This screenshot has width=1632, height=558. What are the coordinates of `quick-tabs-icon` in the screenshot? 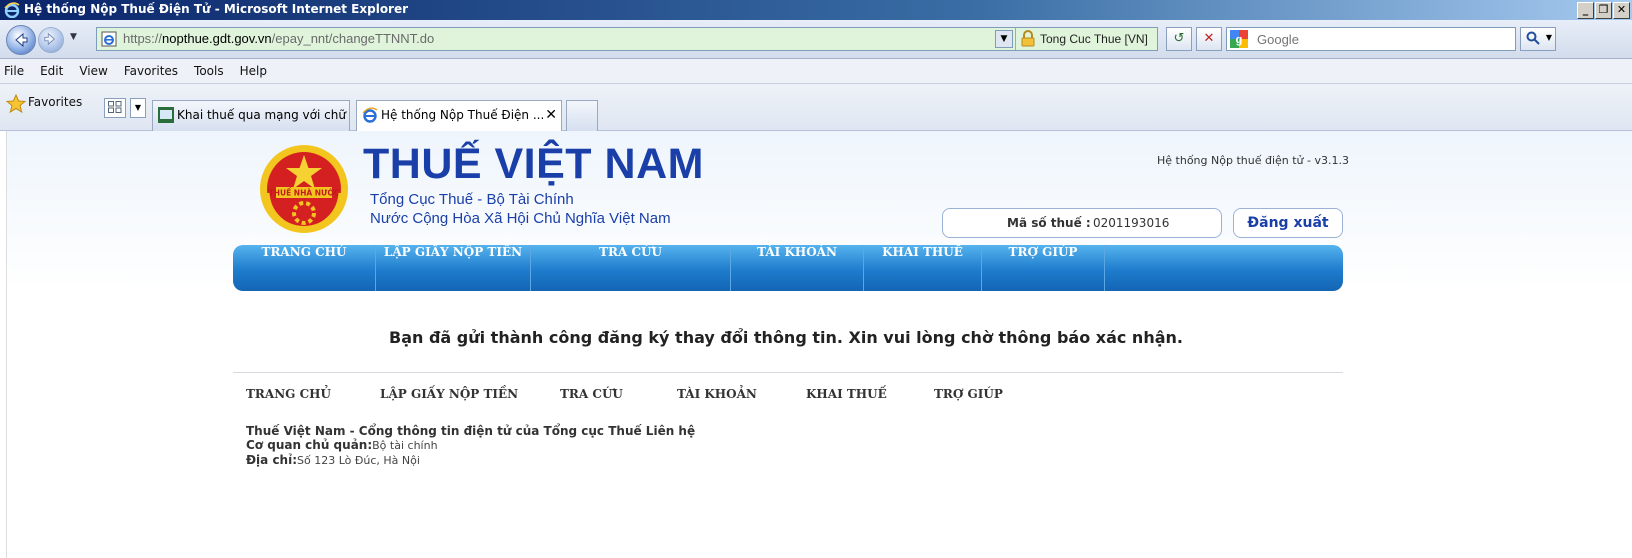 It's located at (115, 107).